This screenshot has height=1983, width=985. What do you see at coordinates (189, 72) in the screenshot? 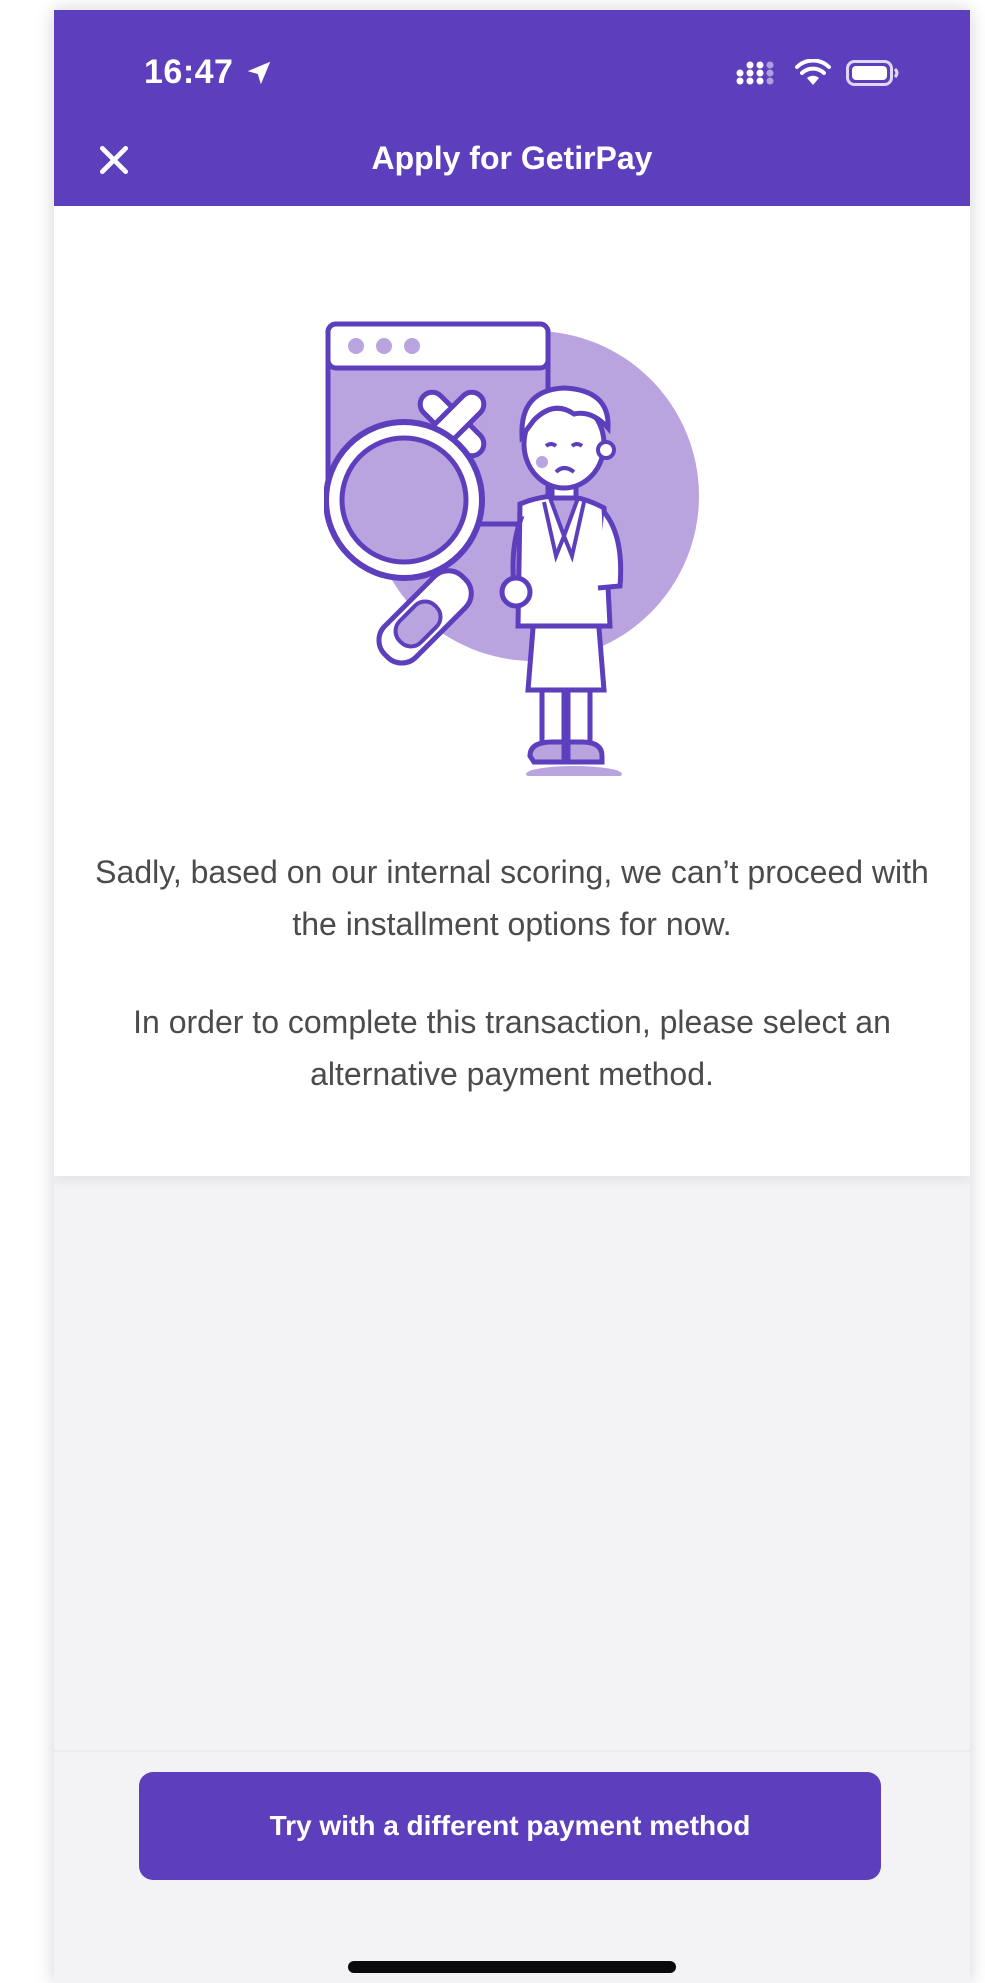
I see `status-time: 16:47` at bounding box center [189, 72].